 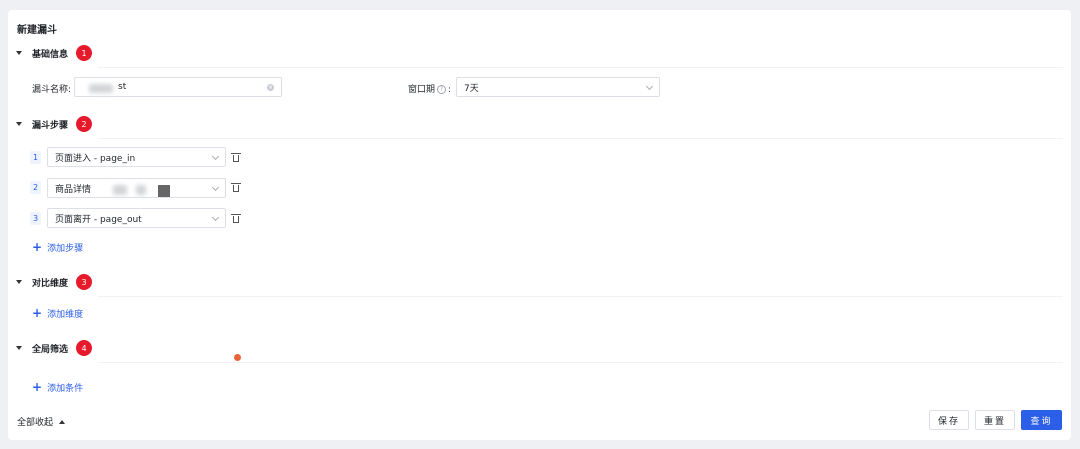 I want to click on step-event-value: 商品详情, so click(x=73, y=189).